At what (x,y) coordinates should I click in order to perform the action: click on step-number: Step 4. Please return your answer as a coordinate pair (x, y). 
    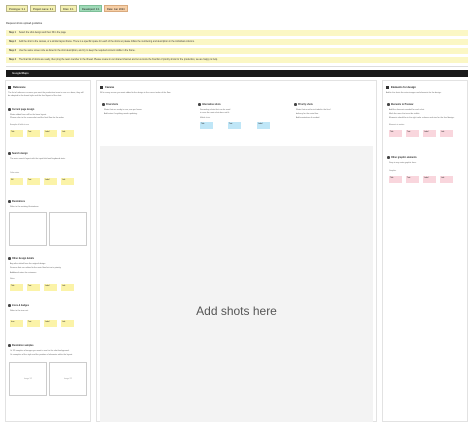
    Looking at the image, I should click on (12, 60).